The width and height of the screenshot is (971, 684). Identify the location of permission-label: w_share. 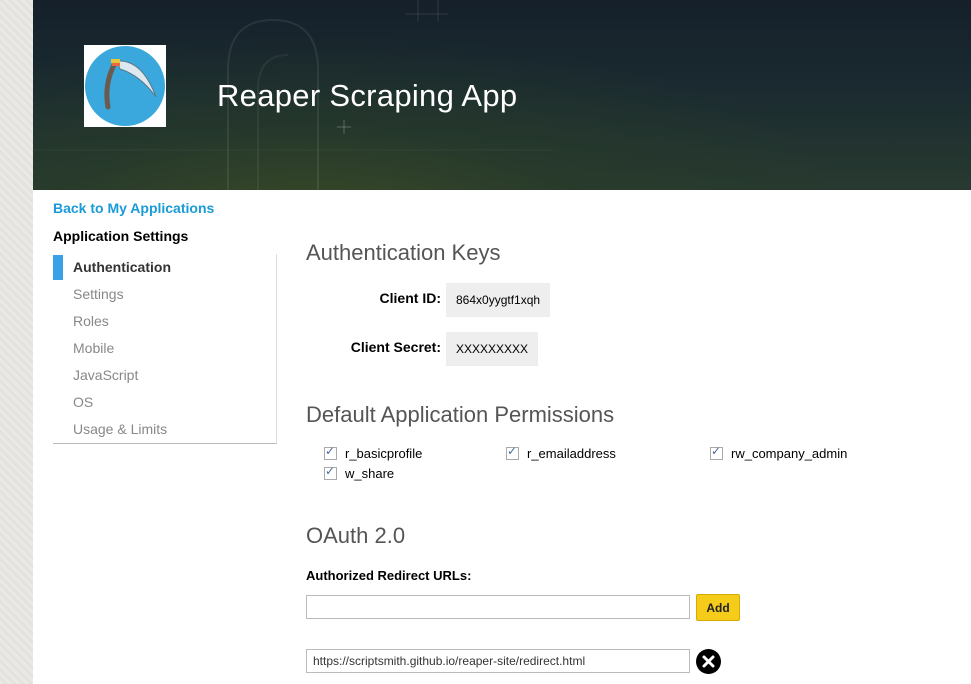
(370, 473).